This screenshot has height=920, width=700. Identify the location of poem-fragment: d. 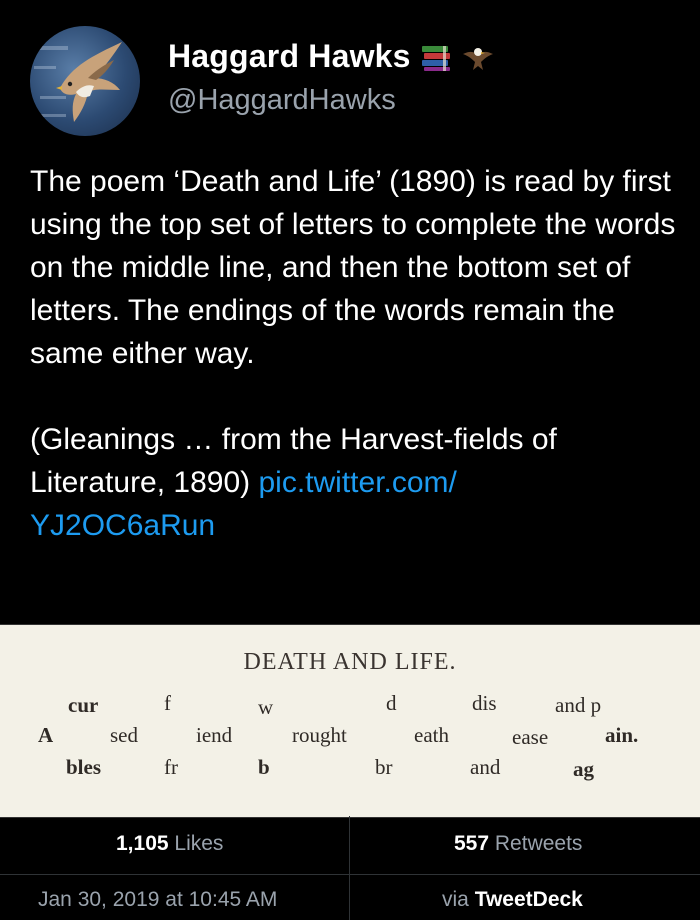
(391, 703).